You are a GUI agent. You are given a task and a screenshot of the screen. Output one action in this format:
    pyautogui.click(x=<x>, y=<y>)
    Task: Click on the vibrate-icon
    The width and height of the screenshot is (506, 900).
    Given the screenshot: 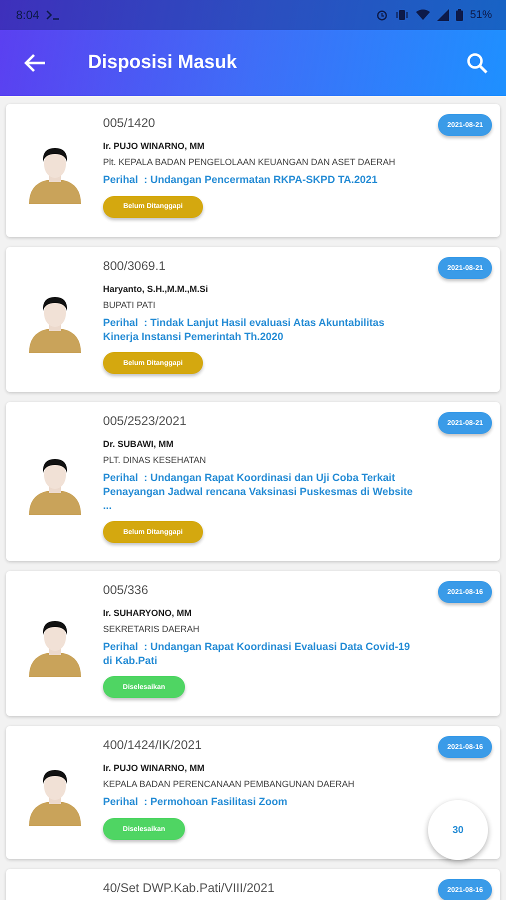 What is the action you would take?
    pyautogui.click(x=401, y=15)
    